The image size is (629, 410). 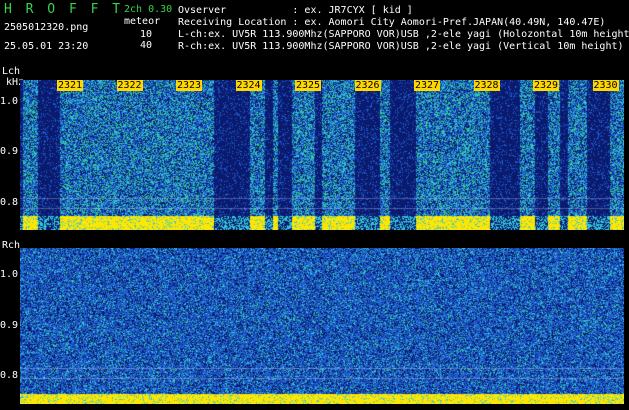 I want to click on rch-ytick-1: 1.0, so click(x=9, y=274).